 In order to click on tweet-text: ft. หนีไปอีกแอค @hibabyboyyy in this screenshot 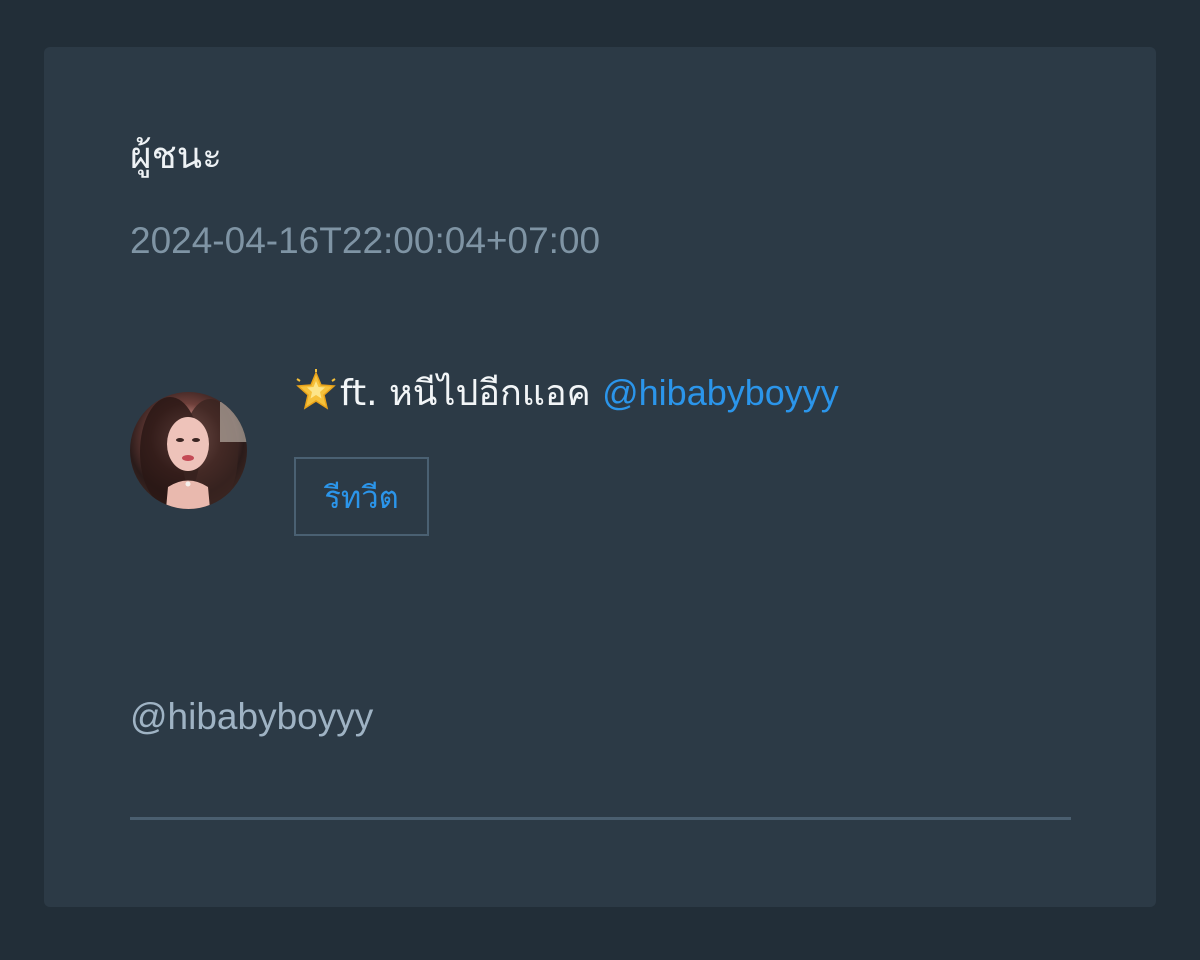, I will do `click(566, 393)`.